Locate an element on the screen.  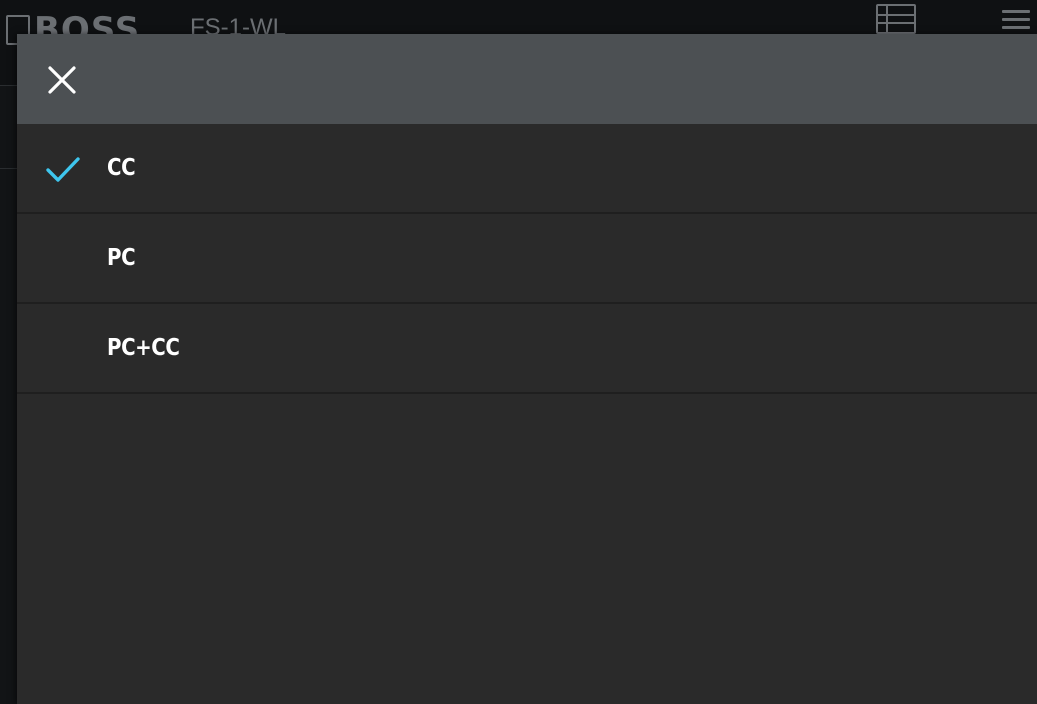
option-item-pc: PC is located at coordinates (527, 259).